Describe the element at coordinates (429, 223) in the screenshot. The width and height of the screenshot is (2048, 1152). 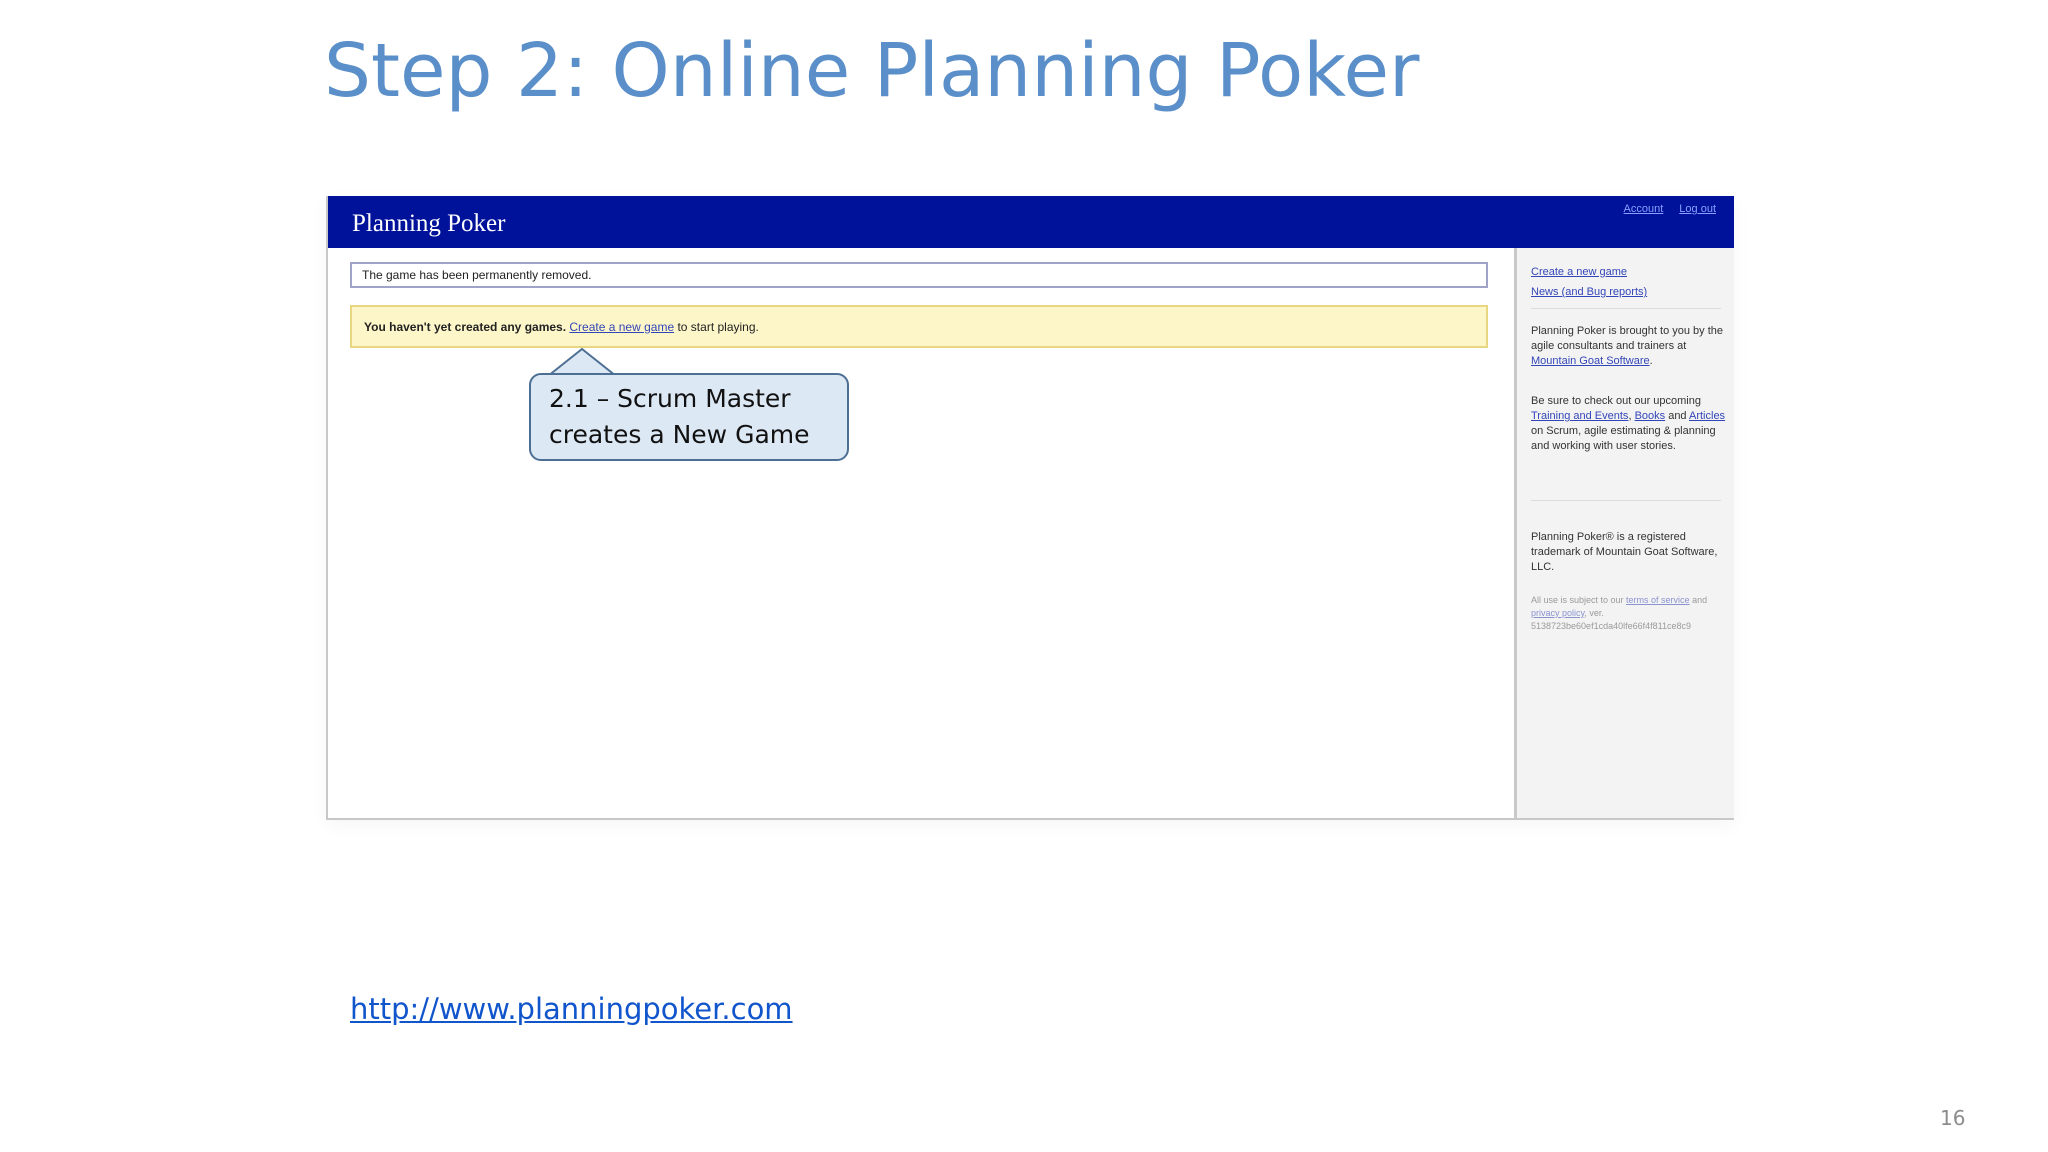
I see `site-title: Planning Poker` at that location.